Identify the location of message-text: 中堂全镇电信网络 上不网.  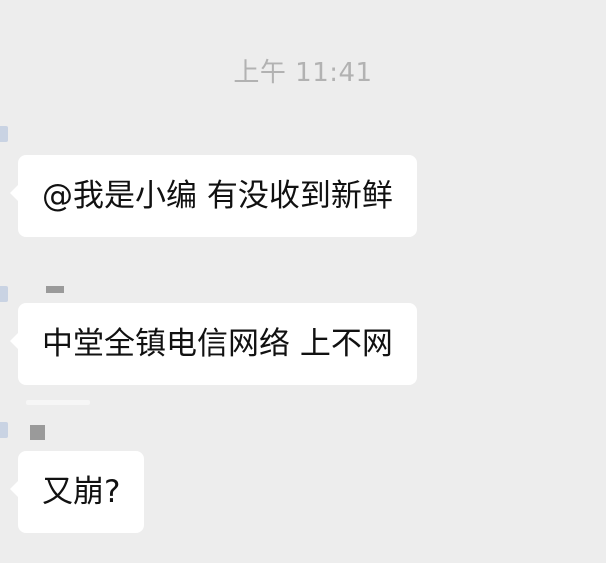
(217, 344).